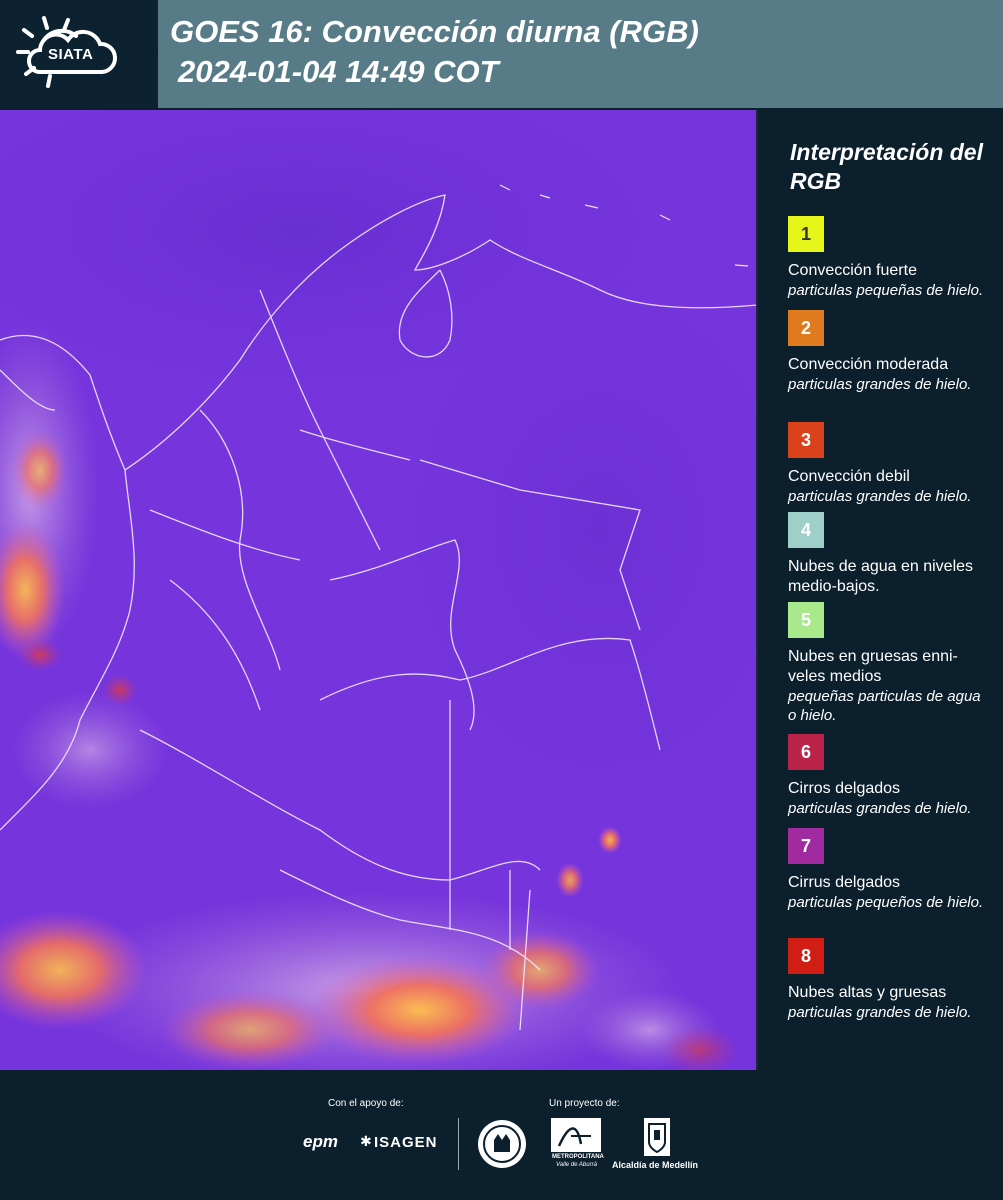 The height and width of the screenshot is (1200, 1003). I want to click on legend-swatch: 6, so click(806, 752).